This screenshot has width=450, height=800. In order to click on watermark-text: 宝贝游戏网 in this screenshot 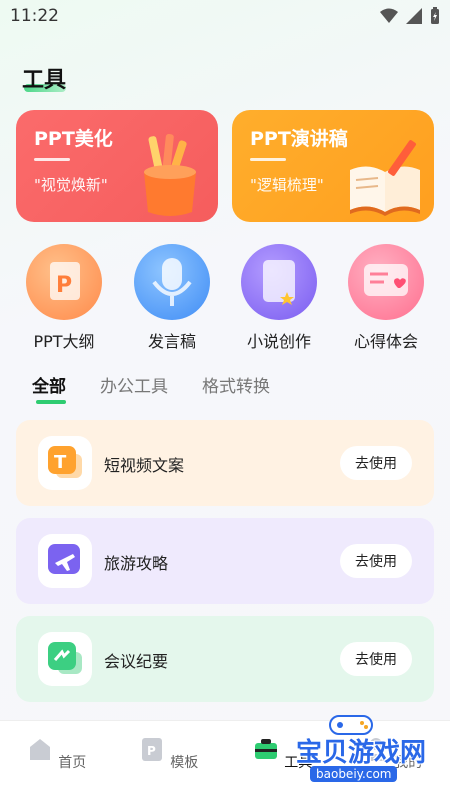, I will do `click(361, 753)`.